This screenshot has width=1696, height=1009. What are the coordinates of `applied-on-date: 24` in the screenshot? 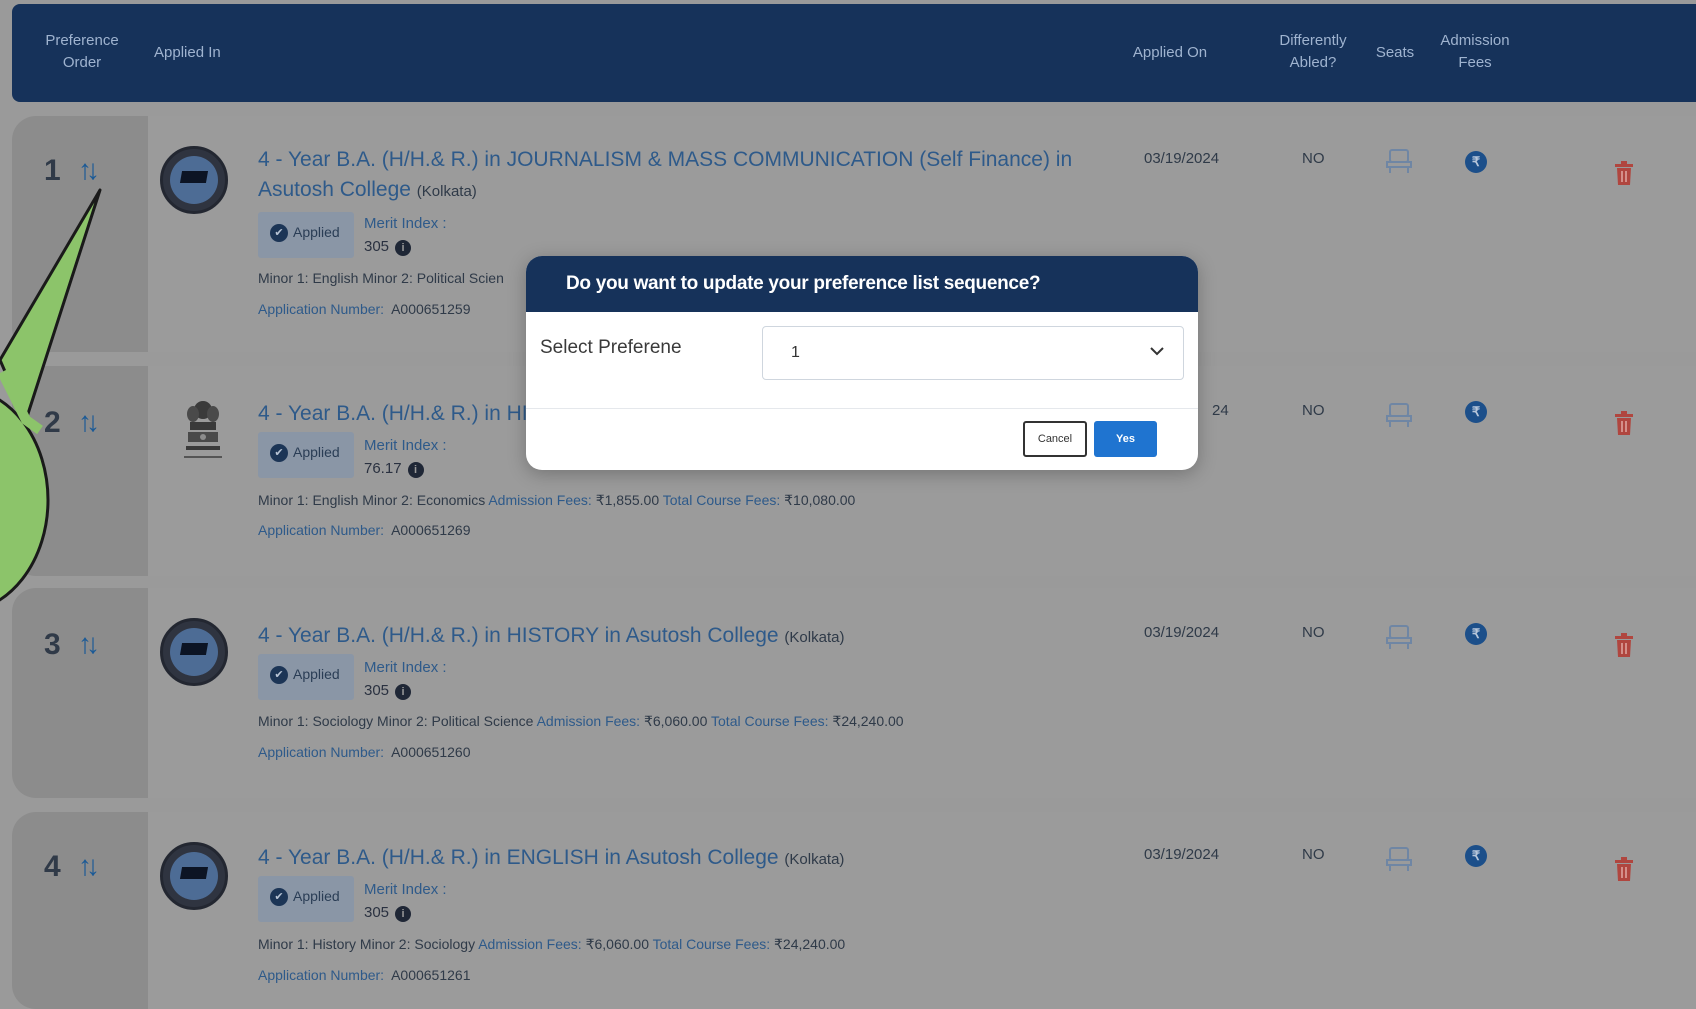 It's located at (1220, 410).